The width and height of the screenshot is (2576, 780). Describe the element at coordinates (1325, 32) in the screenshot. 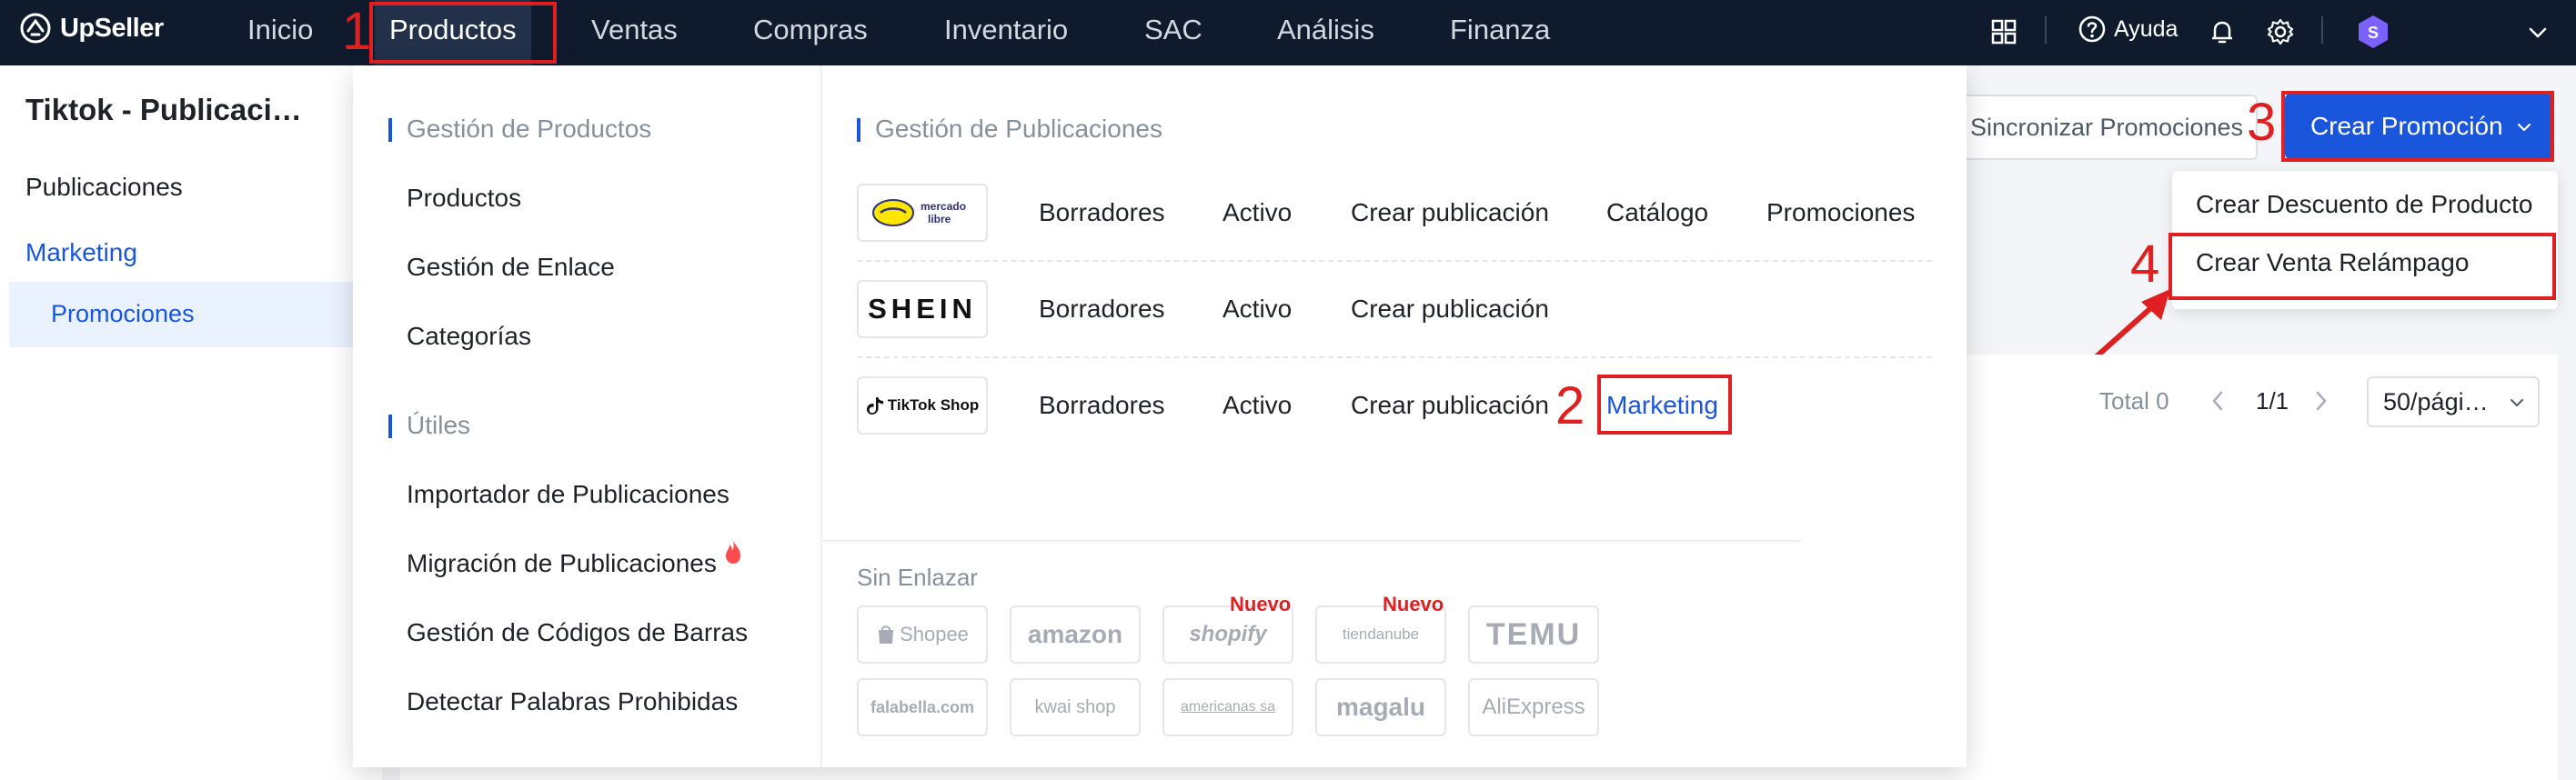

I see `nav-analisis: Análisis` at that location.